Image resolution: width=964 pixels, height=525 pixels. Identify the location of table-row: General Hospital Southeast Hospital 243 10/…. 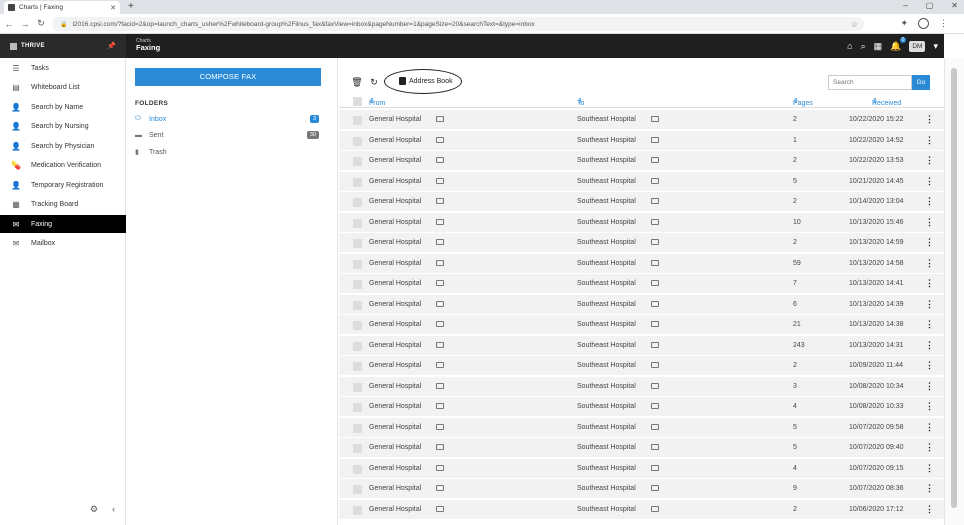
(641, 345).